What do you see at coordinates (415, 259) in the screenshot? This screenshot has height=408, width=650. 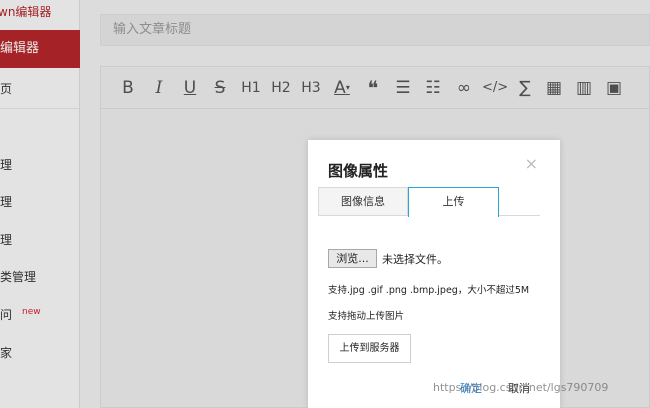 I see `no-file-selected-text: 未选择文件。` at bounding box center [415, 259].